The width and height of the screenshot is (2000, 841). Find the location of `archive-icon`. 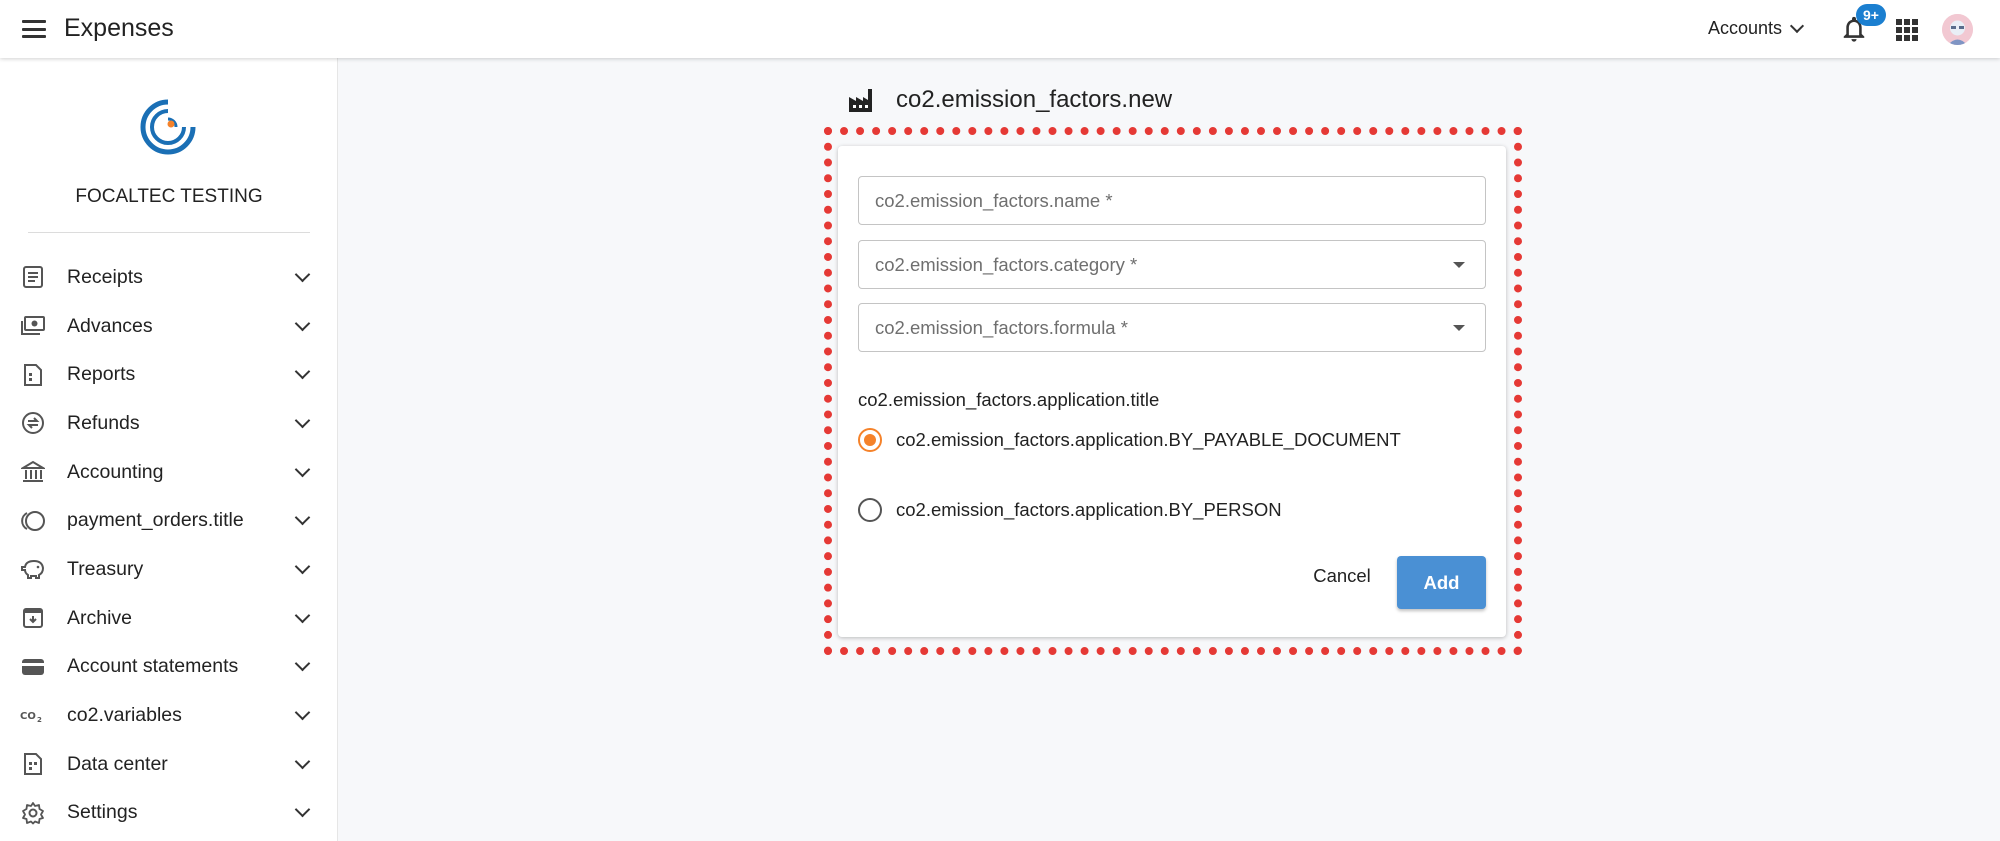

archive-icon is located at coordinates (33, 618).